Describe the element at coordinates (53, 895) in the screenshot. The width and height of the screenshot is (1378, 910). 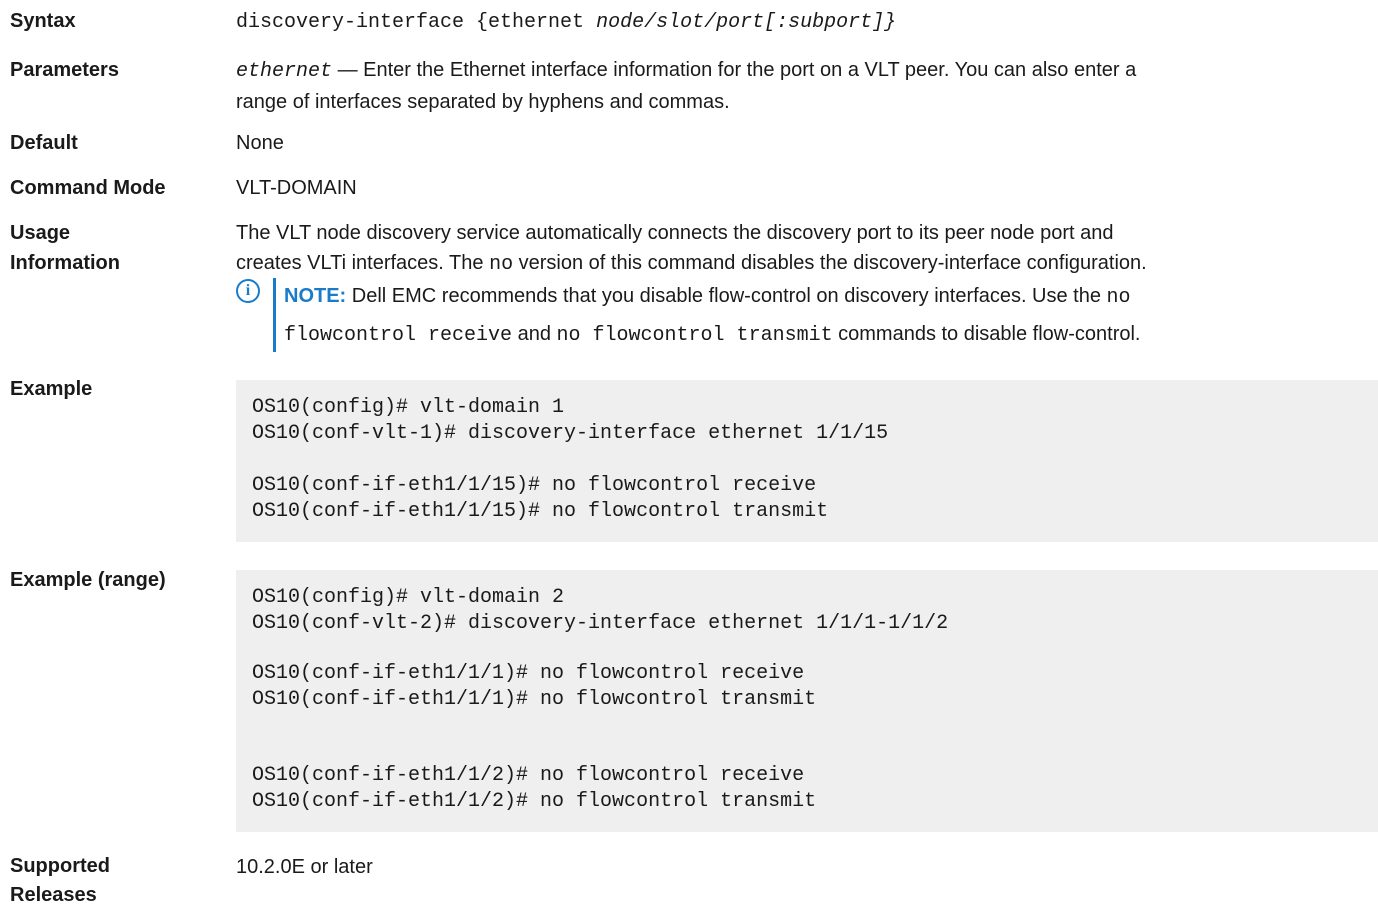
I see `supported-label-line-2: Releases` at that location.